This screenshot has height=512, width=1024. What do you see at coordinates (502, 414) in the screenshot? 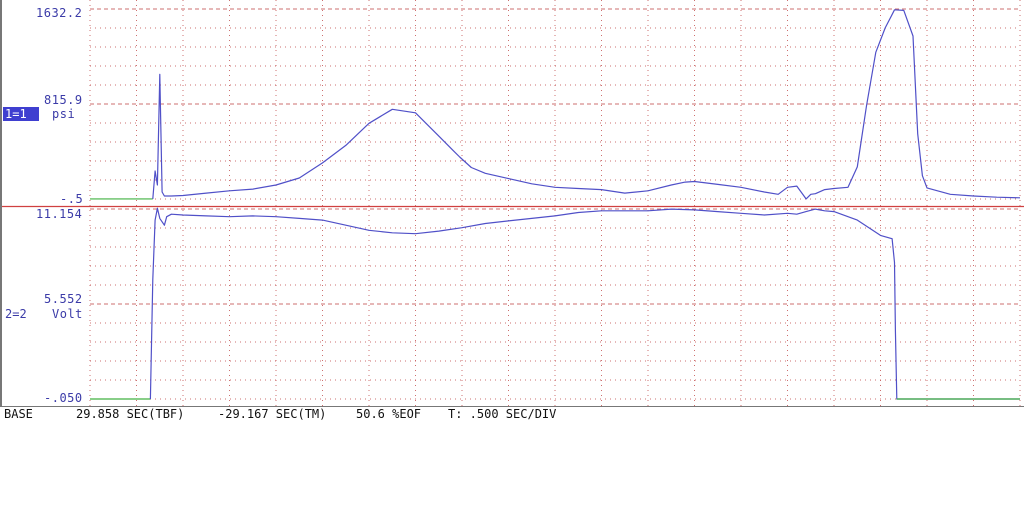
I see `time-per-div-readout: T: .500 SEC/DIV` at bounding box center [502, 414].